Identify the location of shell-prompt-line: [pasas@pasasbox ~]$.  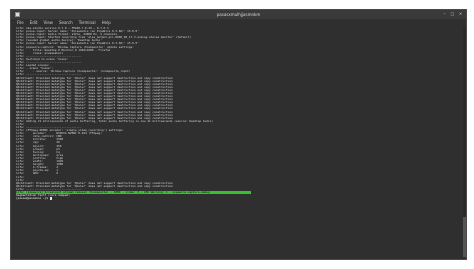
(239, 199).